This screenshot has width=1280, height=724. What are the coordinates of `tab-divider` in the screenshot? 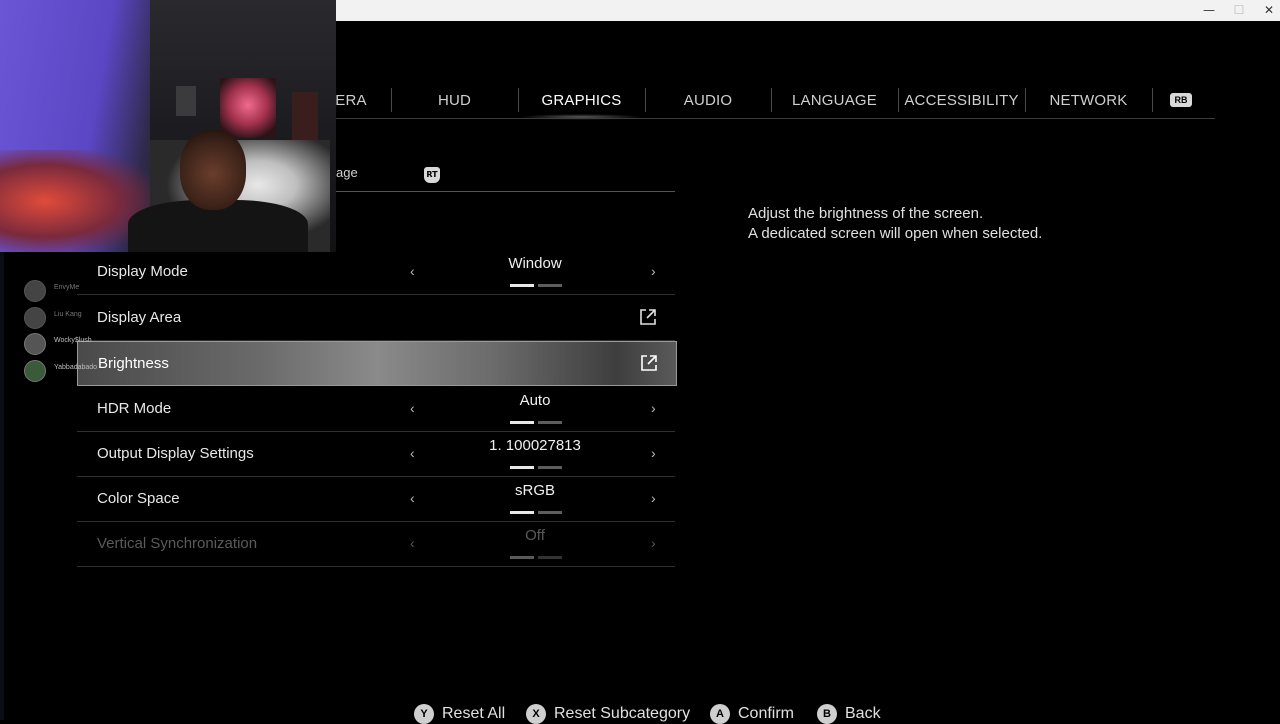 It's located at (1152, 100).